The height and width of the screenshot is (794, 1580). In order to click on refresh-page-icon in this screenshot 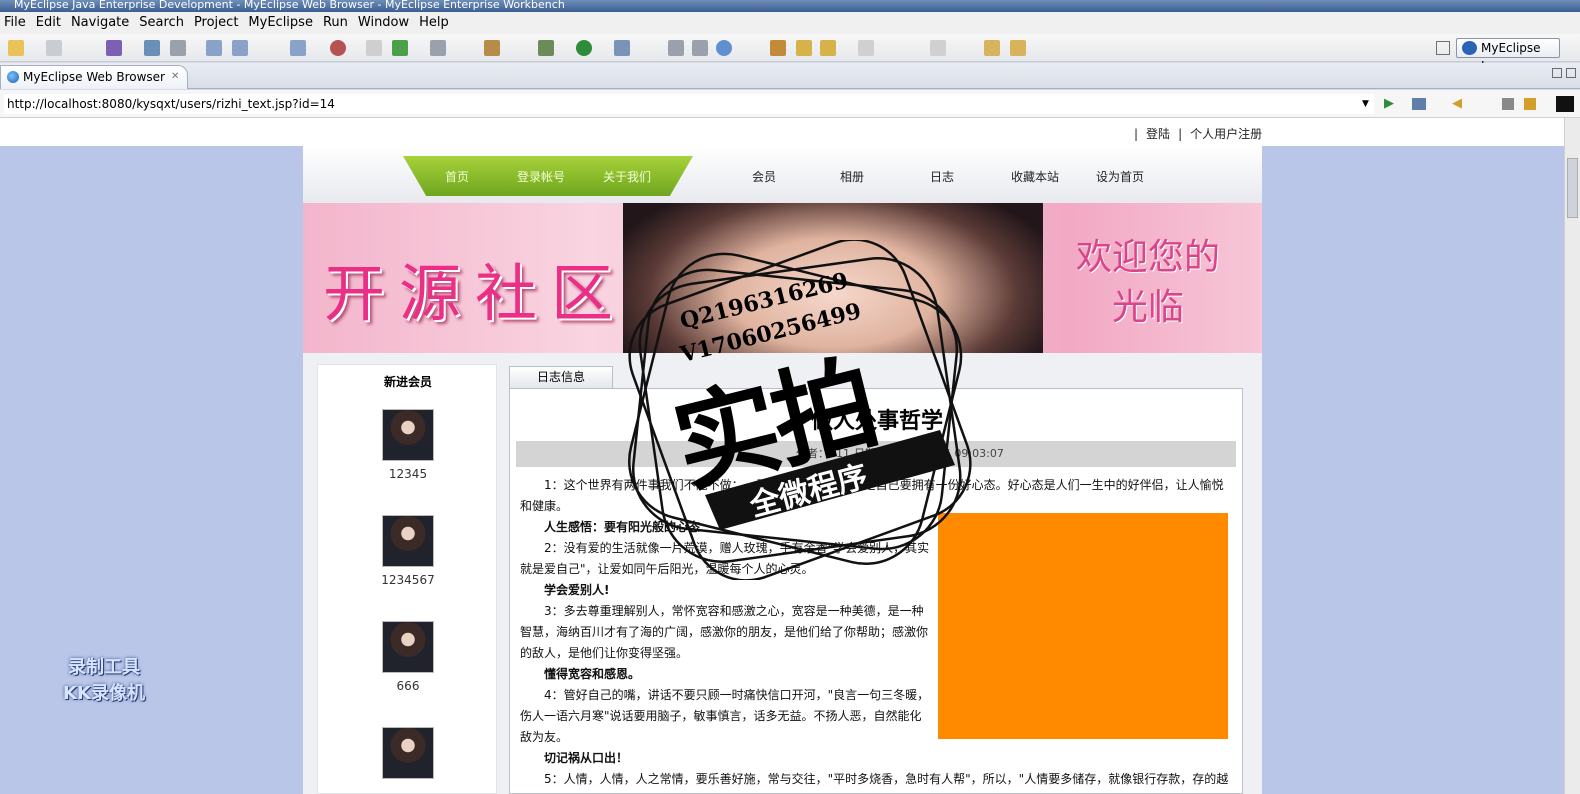, I will do `click(1530, 104)`.